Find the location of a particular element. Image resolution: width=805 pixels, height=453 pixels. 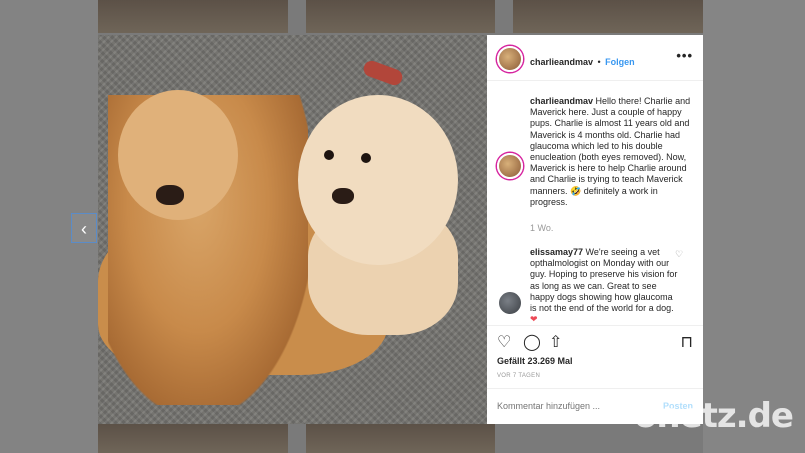

post-age: VOR 7 TAGEN is located at coordinates (519, 376).